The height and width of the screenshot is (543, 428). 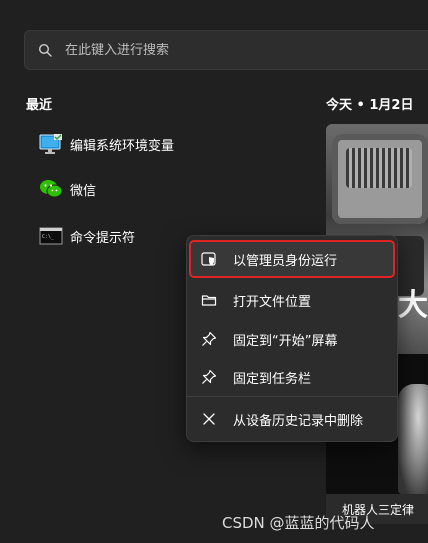 What do you see at coordinates (292, 396) in the screenshot?
I see `menu-divider` at bounding box center [292, 396].